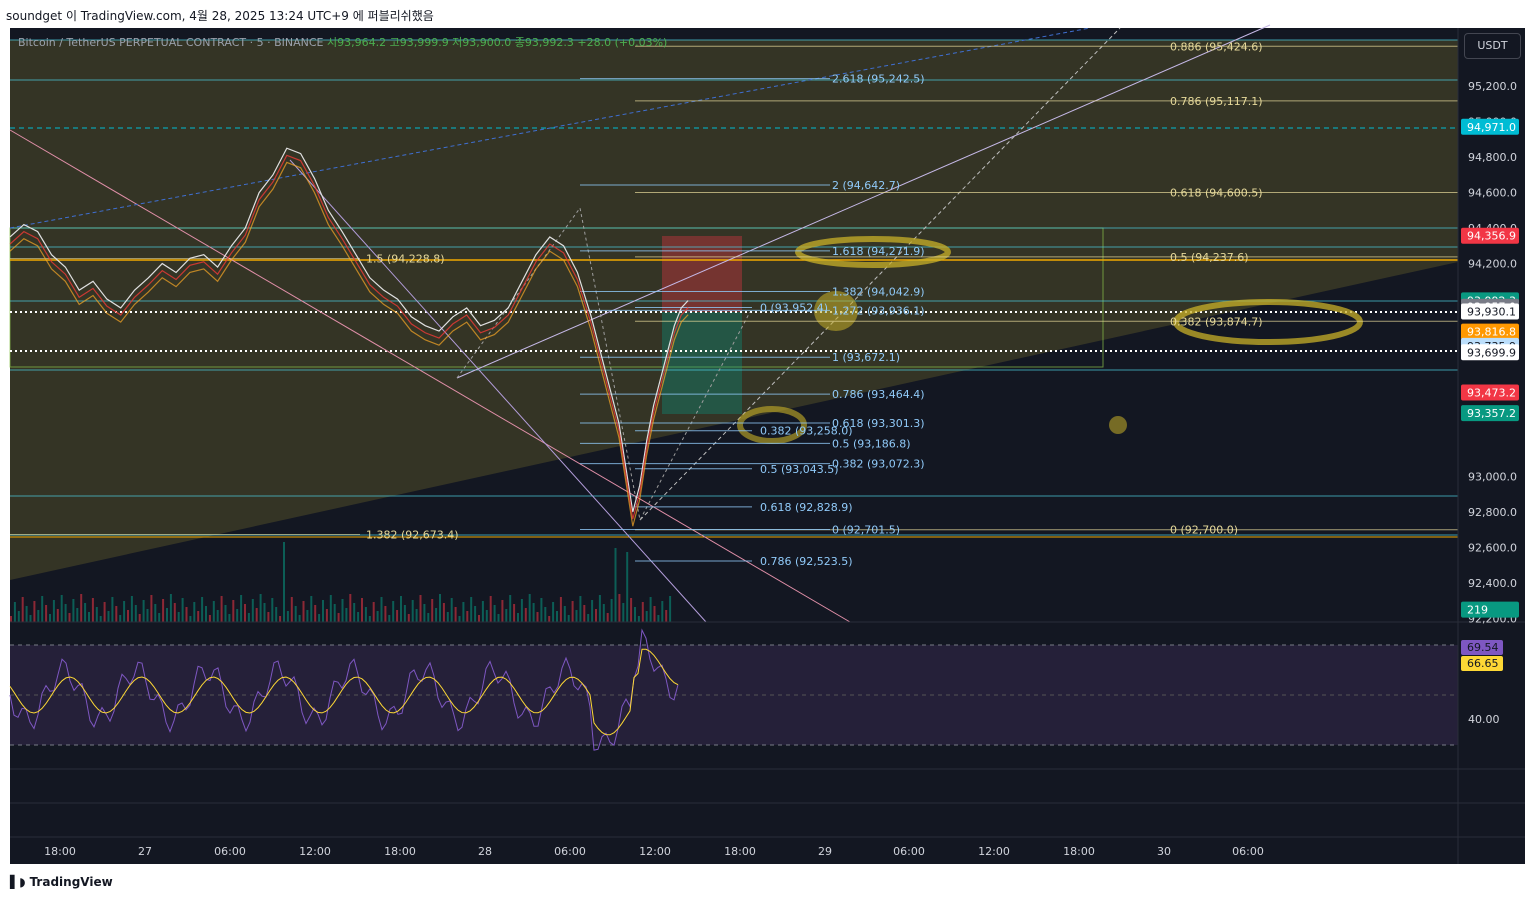 This screenshot has width=1535, height=900. What do you see at coordinates (1491, 127) in the screenshot?
I see `price-marker-0: 94,971.0` at bounding box center [1491, 127].